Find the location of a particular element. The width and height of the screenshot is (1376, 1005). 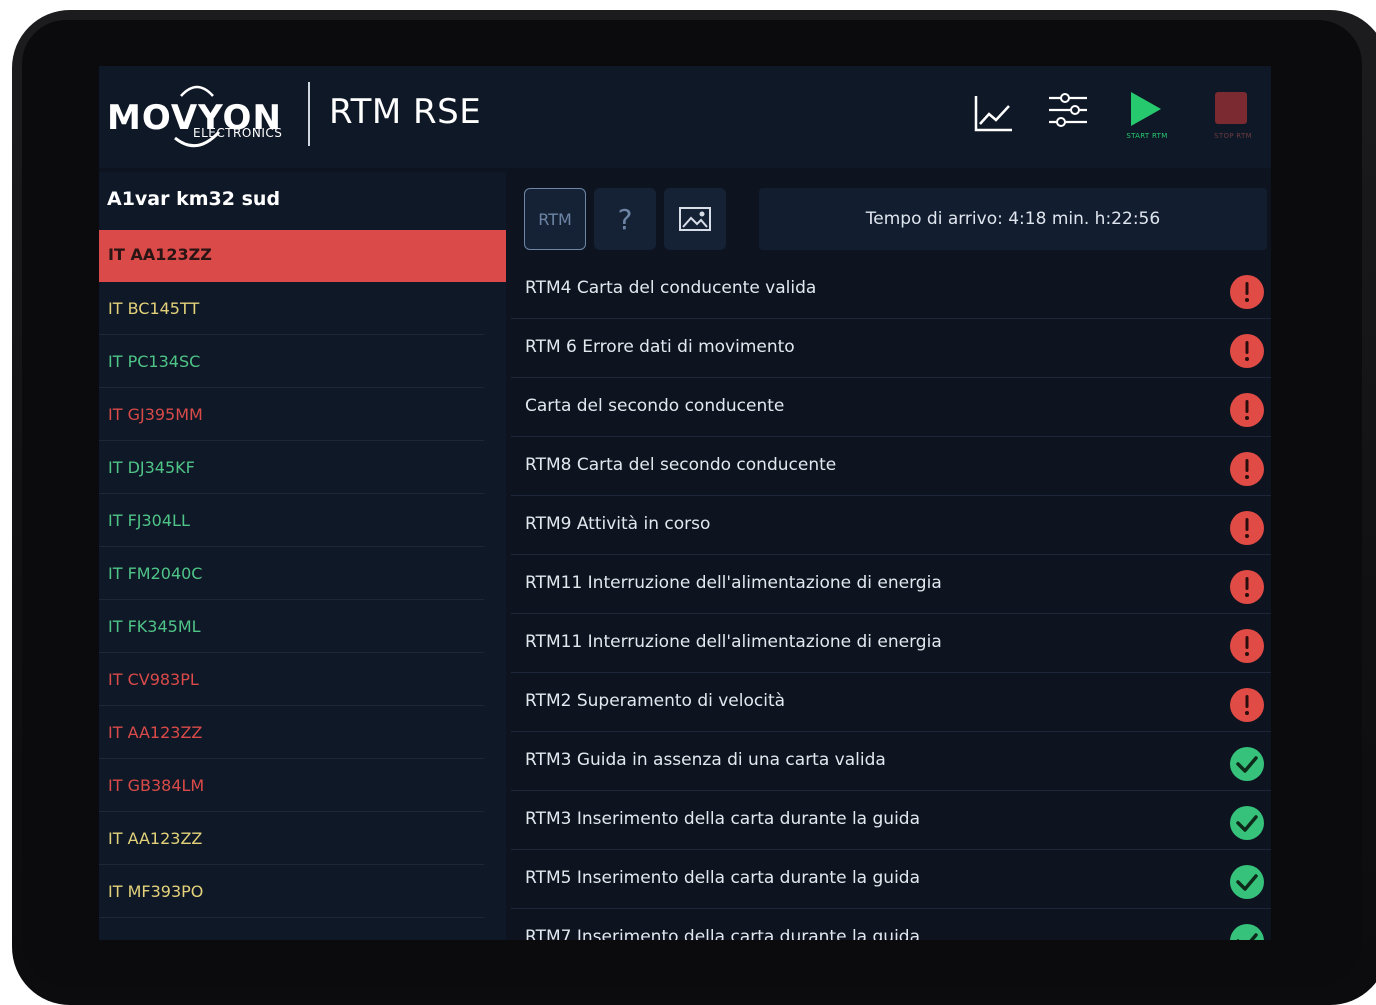

check-label: RTM2 Superamento di velocità is located at coordinates (655, 701).